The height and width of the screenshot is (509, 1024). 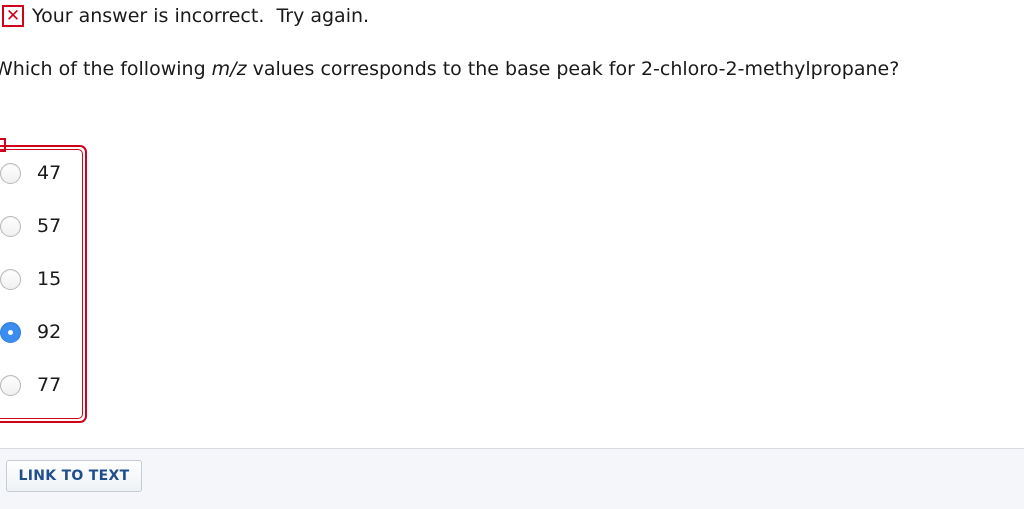 I want to click on x-mark-icon: ✕, so click(x=13, y=16).